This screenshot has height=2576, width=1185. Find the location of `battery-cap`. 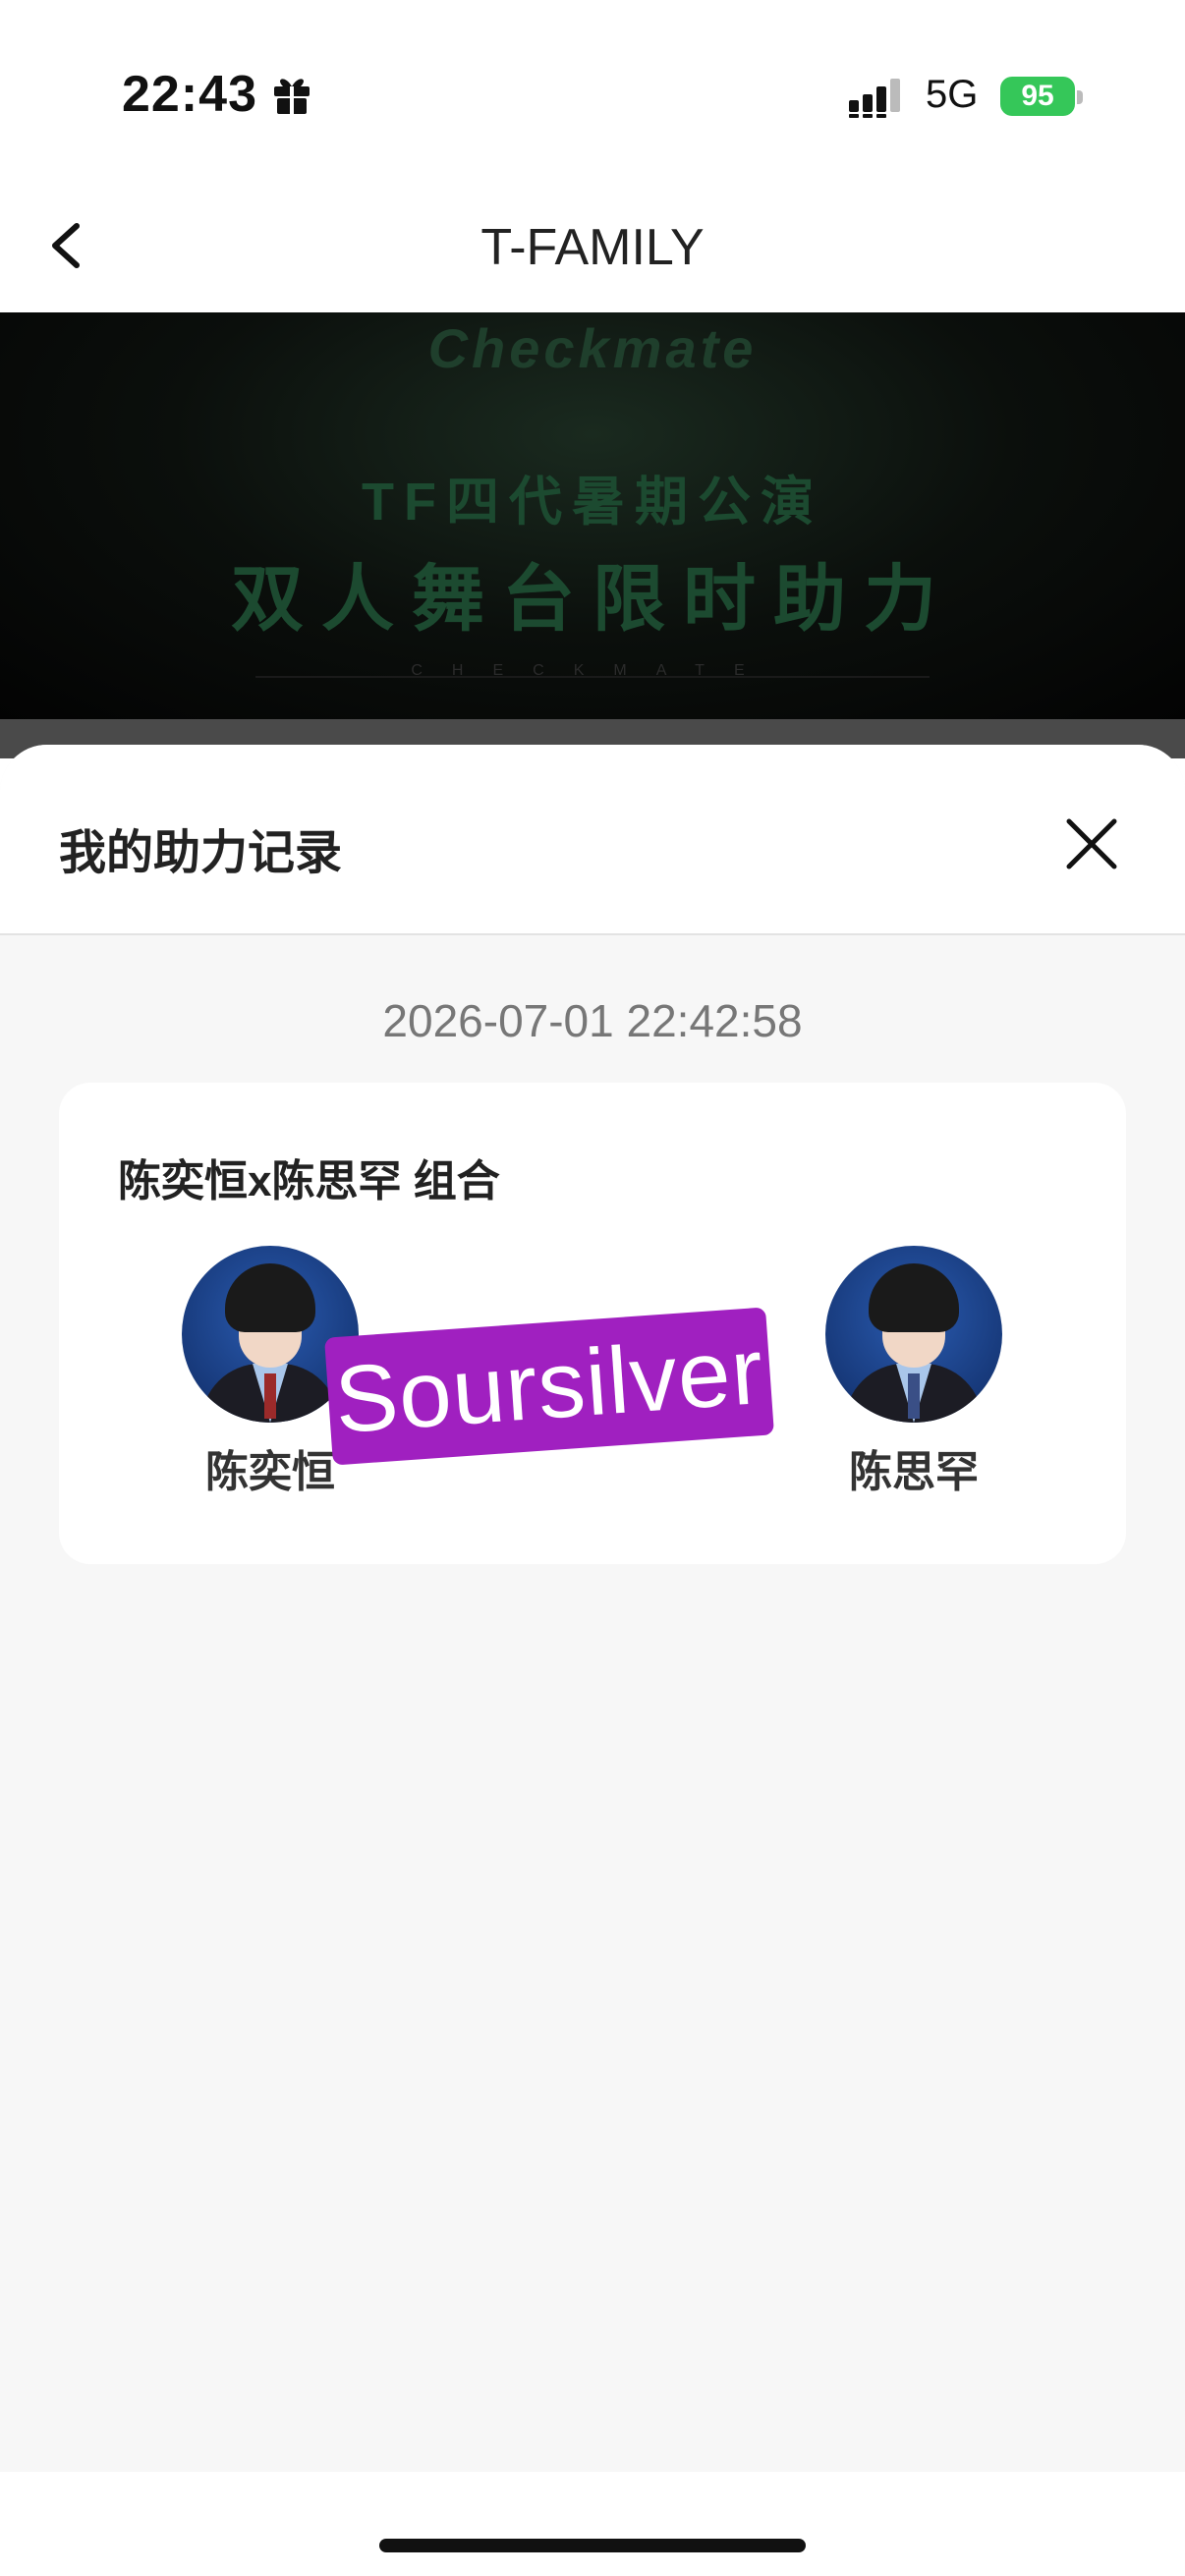

battery-cap is located at coordinates (1080, 97).